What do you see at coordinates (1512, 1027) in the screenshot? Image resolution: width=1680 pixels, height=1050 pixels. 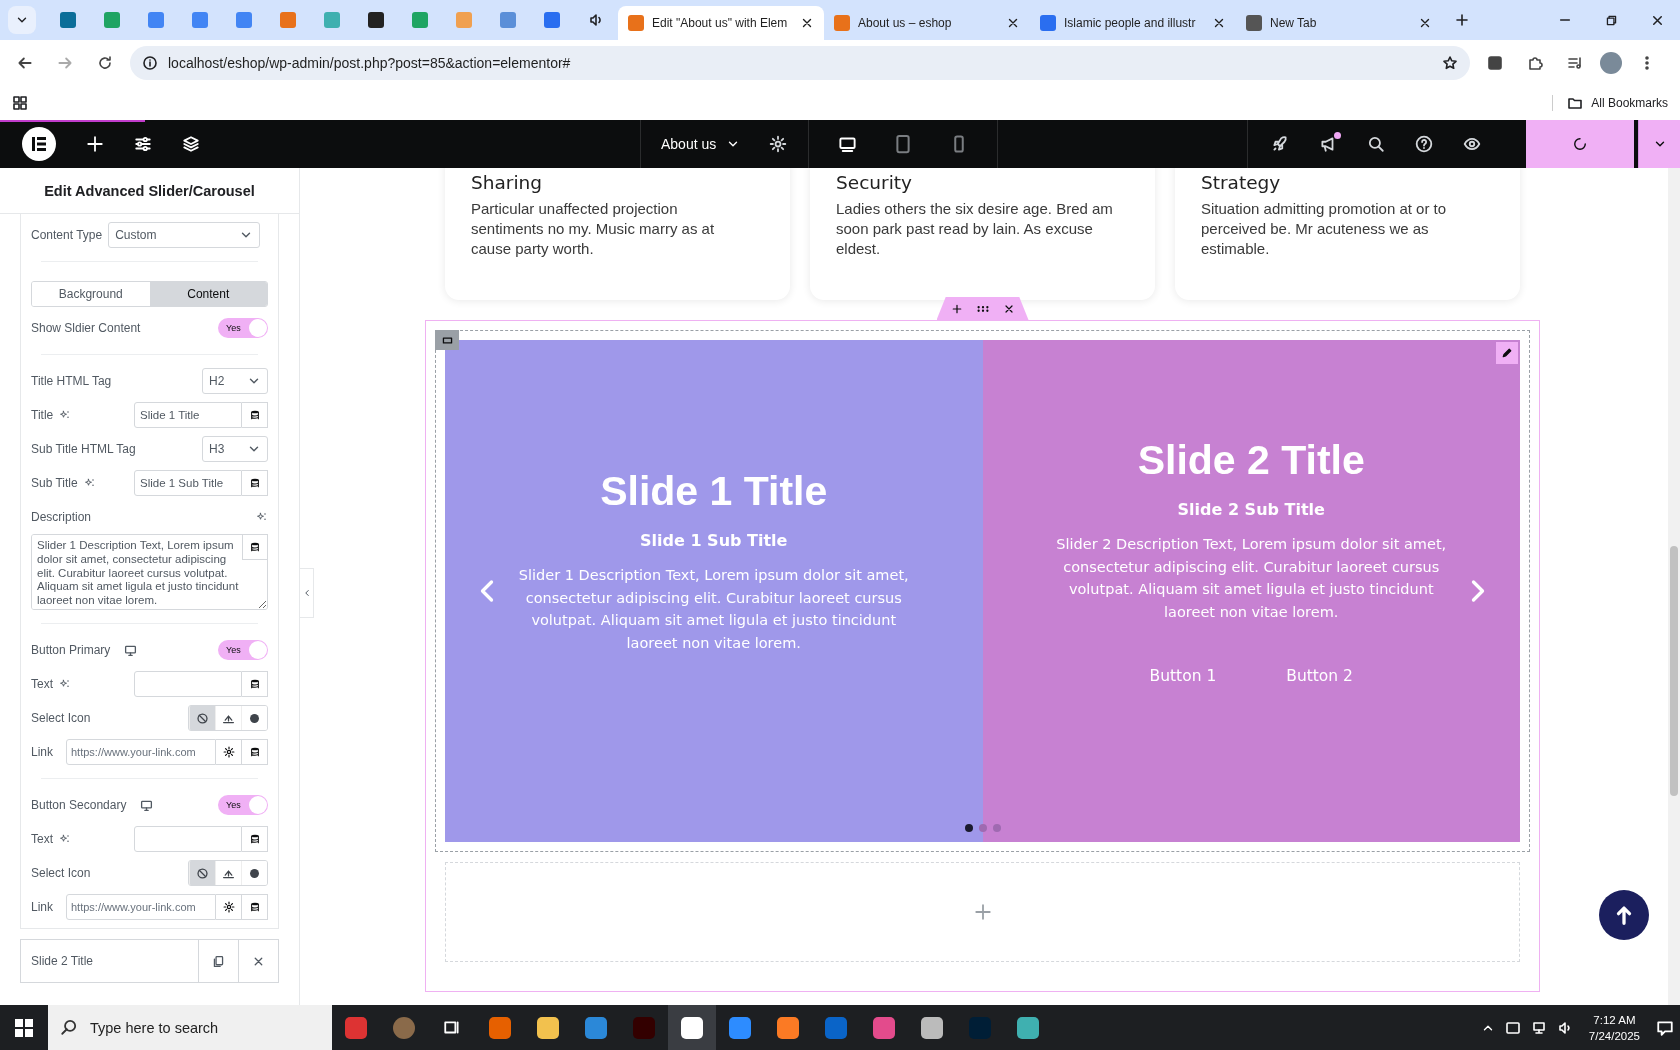 I see `tray-icon` at bounding box center [1512, 1027].